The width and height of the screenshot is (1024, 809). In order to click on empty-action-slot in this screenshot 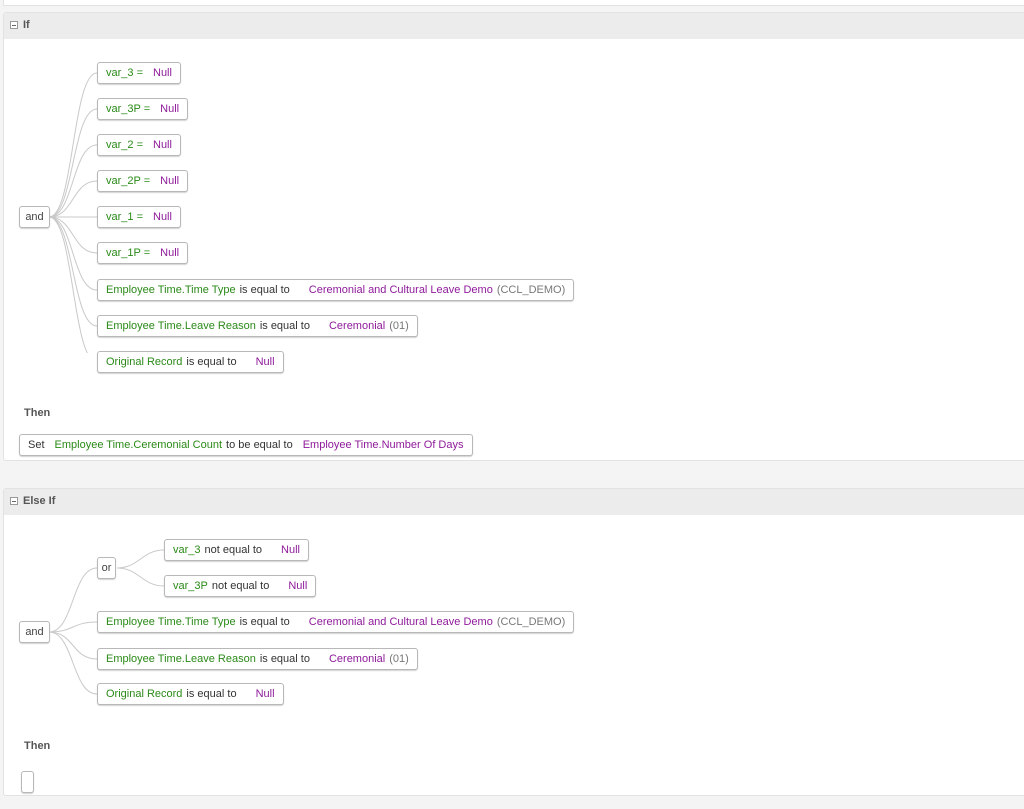, I will do `click(27, 782)`.